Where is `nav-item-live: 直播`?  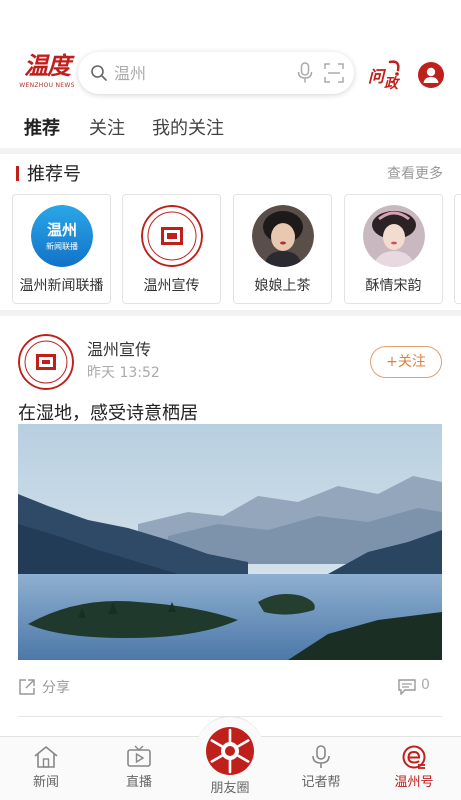
nav-item-live: 直播 is located at coordinates (139, 767).